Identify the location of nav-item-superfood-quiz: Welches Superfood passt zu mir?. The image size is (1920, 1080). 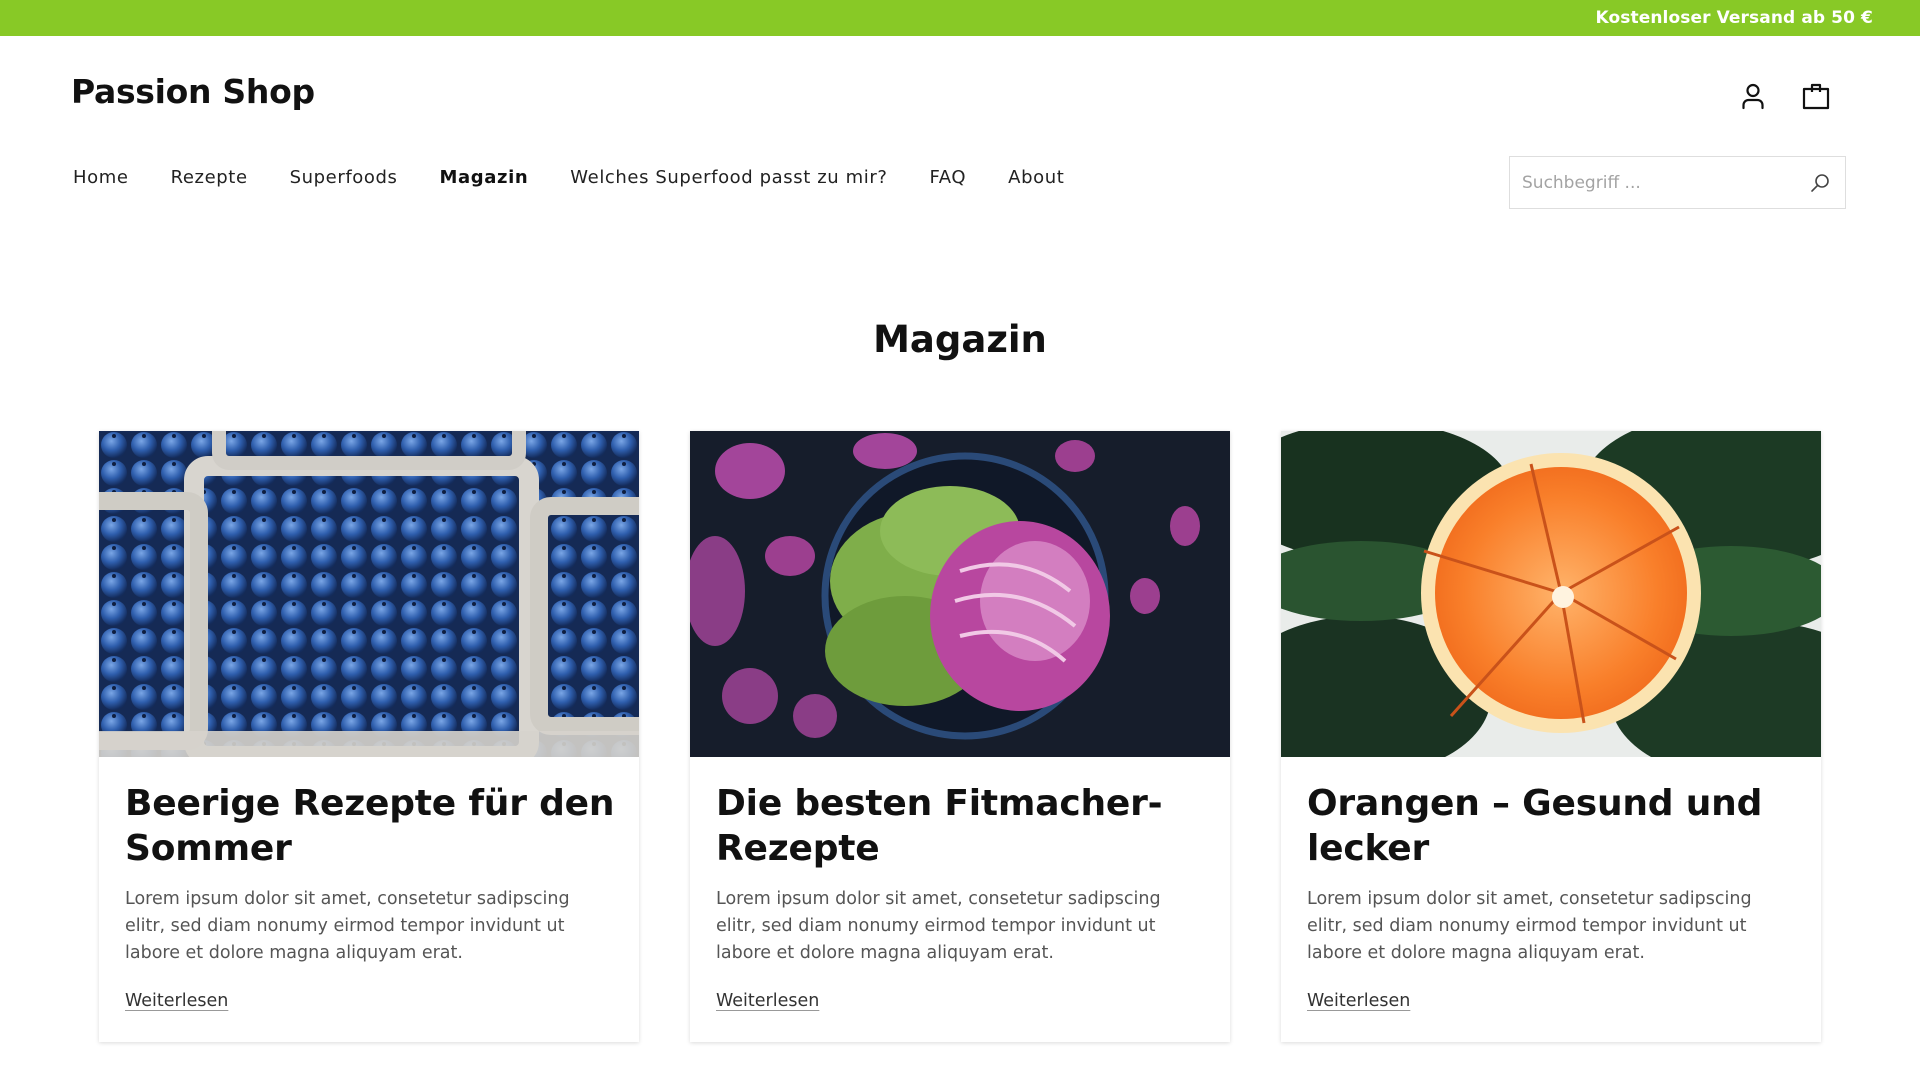
(728, 177).